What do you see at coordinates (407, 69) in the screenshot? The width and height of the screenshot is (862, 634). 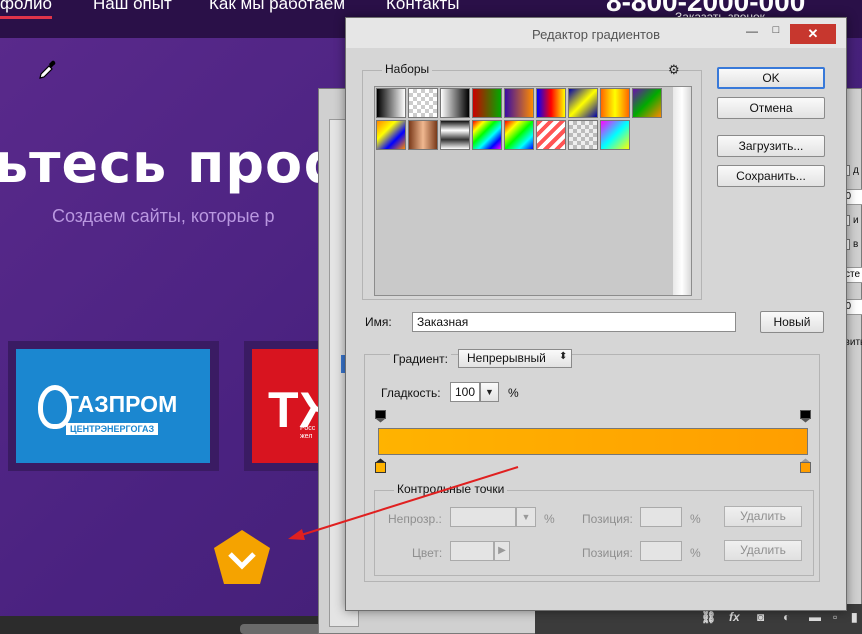 I see `presets-label: Наборы` at bounding box center [407, 69].